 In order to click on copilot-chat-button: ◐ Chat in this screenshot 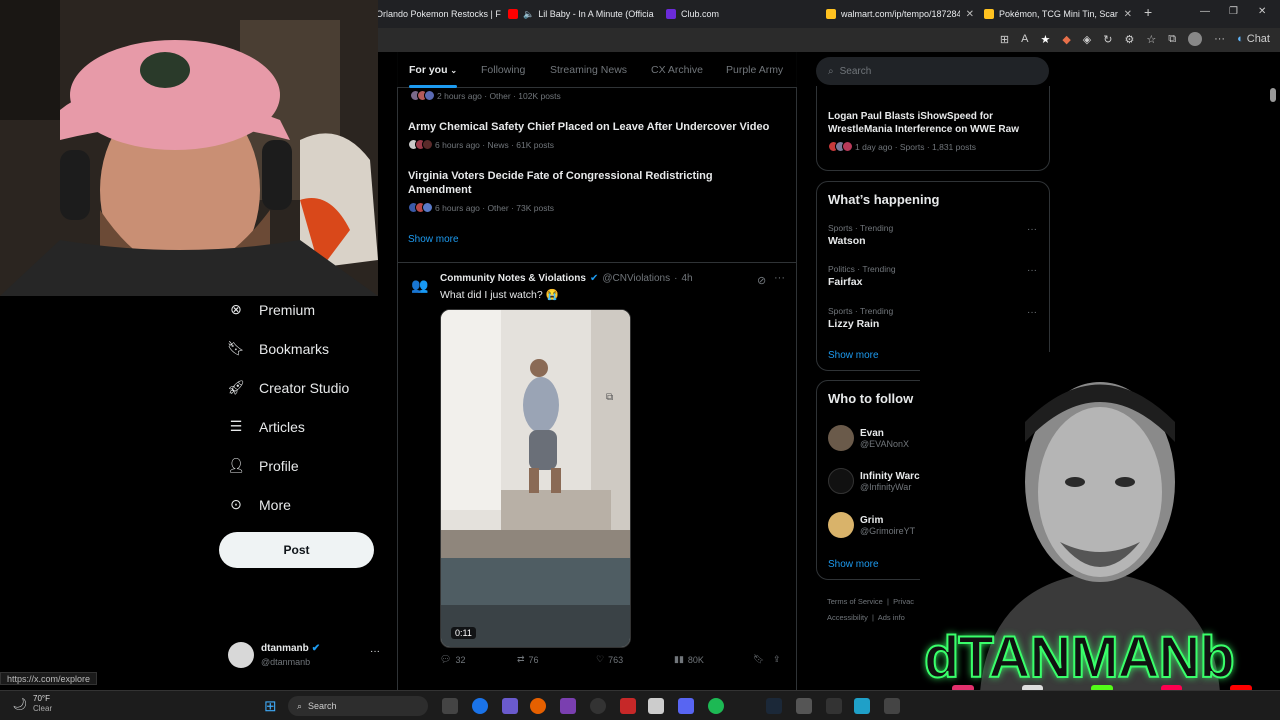, I will do `click(1253, 39)`.